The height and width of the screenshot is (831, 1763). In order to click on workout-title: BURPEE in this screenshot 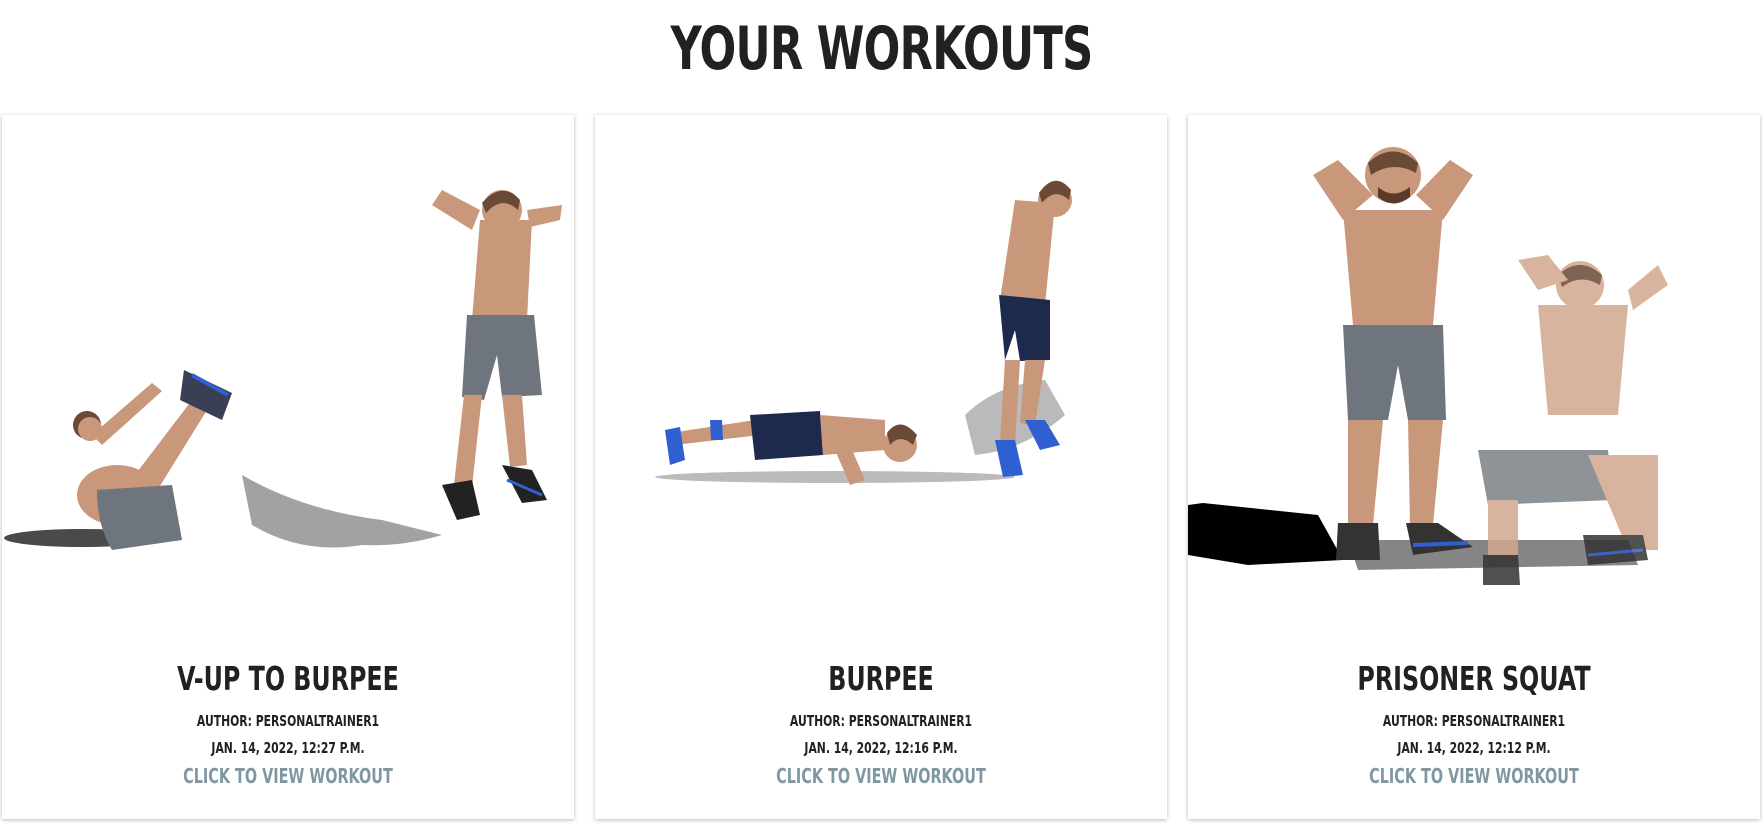, I will do `click(881, 678)`.